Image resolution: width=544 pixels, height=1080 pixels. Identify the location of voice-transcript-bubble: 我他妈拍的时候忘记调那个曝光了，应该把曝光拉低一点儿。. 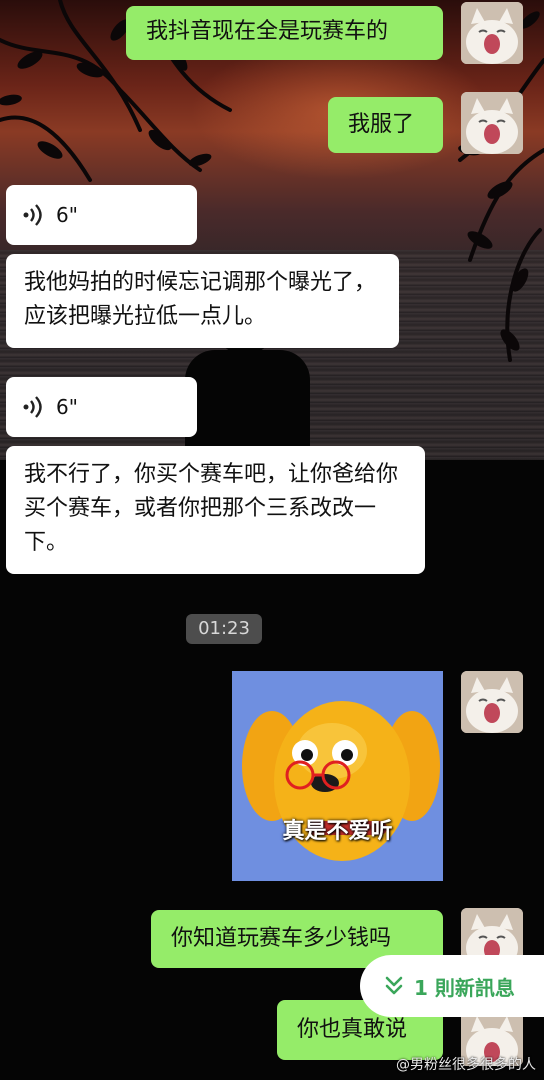
(202, 301).